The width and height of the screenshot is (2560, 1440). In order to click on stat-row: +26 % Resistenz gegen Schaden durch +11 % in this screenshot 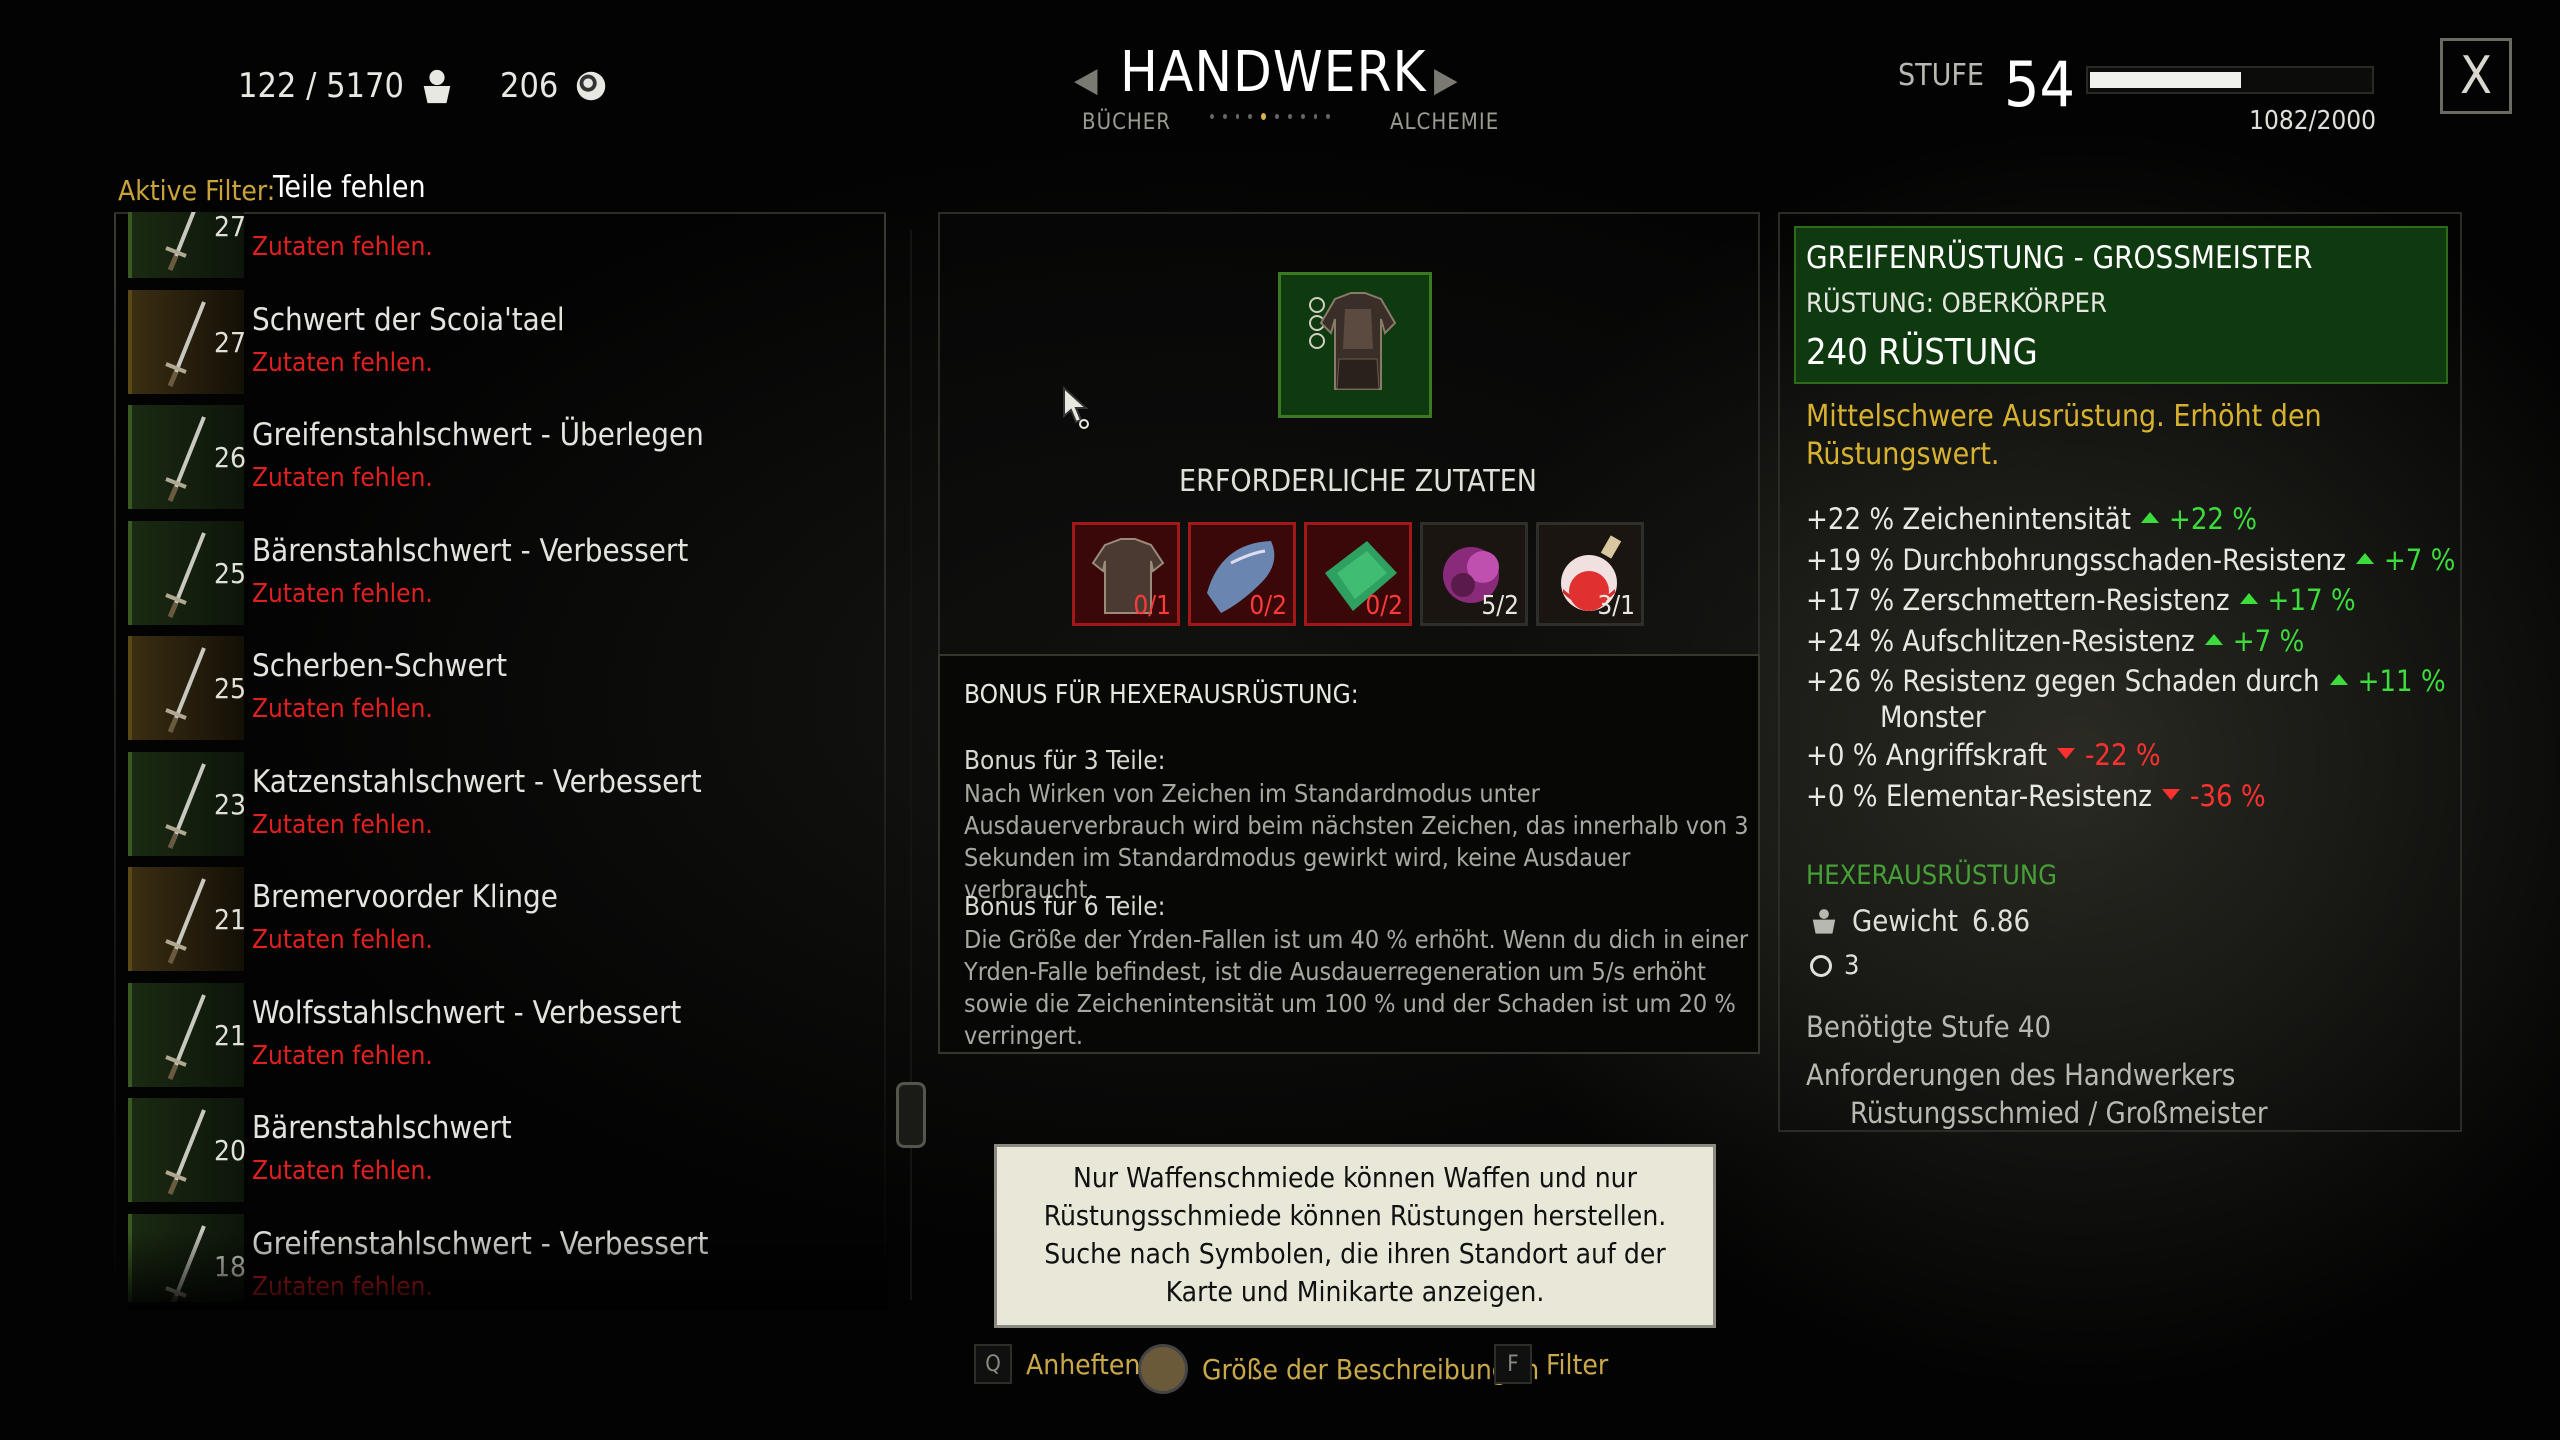, I will do `click(2126, 681)`.